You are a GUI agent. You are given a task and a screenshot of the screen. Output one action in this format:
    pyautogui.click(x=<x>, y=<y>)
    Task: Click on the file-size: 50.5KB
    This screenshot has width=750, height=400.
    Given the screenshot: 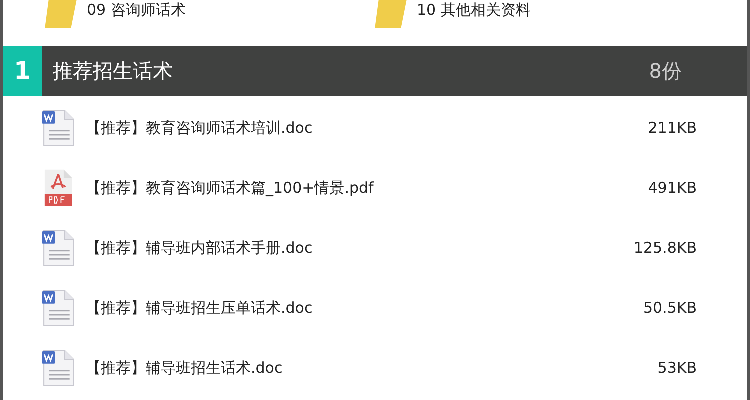 What is the action you would take?
    pyautogui.click(x=670, y=308)
    